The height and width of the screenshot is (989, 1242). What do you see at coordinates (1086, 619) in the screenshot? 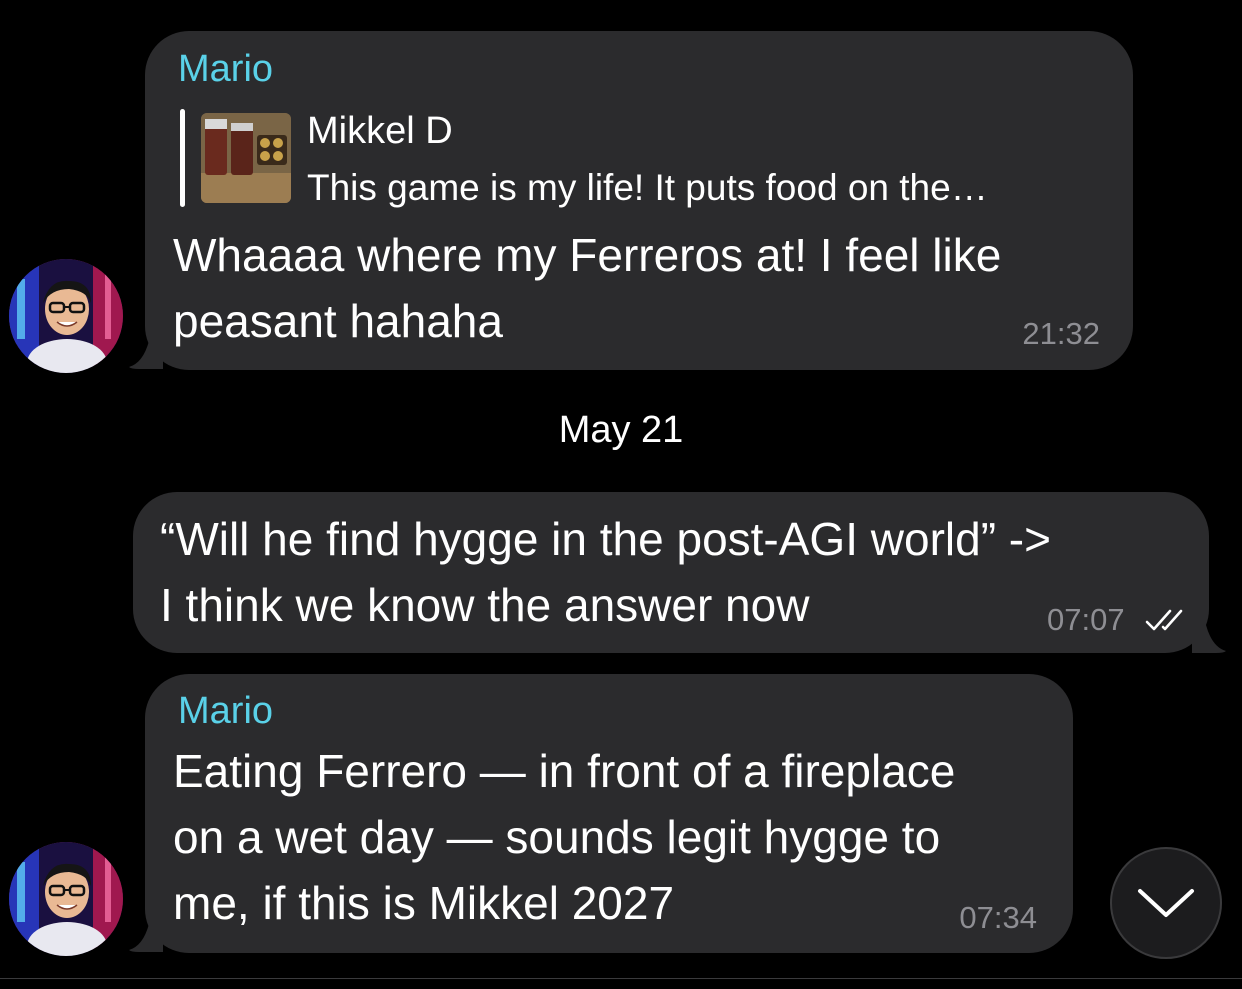
I see `message-timestamp: 07:07` at bounding box center [1086, 619].